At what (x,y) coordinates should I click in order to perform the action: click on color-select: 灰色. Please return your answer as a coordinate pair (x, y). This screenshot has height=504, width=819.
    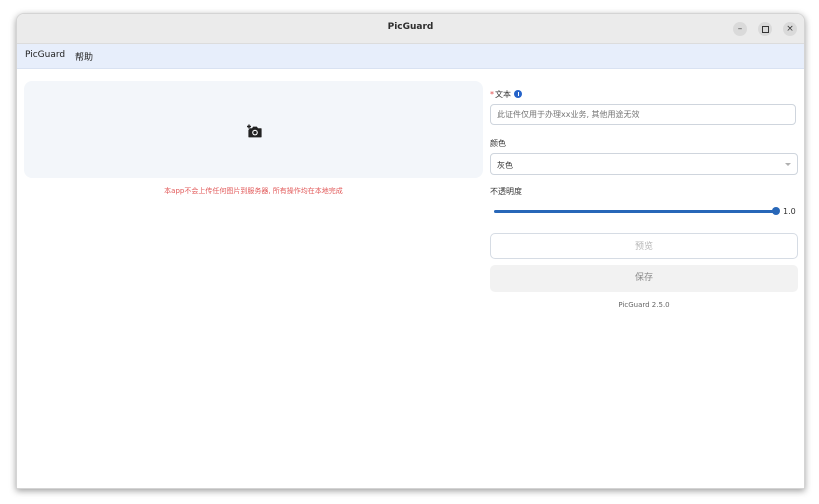
    Looking at the image, I should click on (644, 164).